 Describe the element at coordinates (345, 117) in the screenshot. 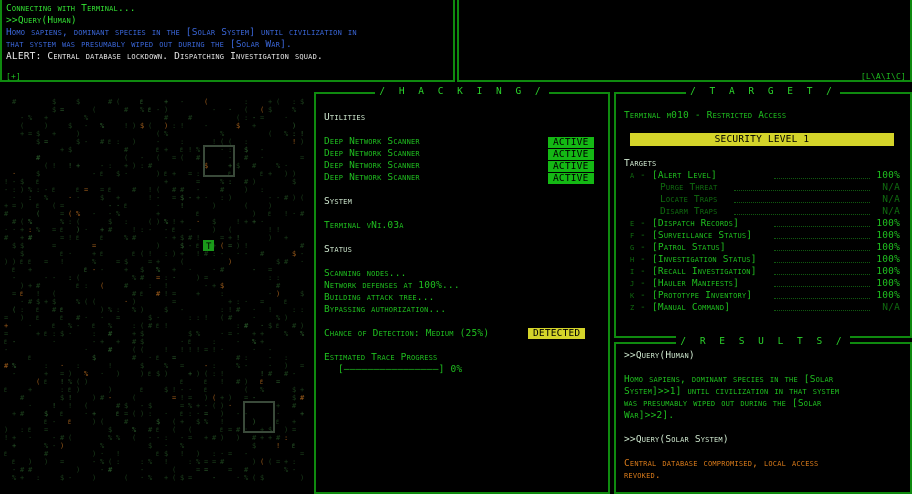

I see `utilities-heading: Utilities` at that location.